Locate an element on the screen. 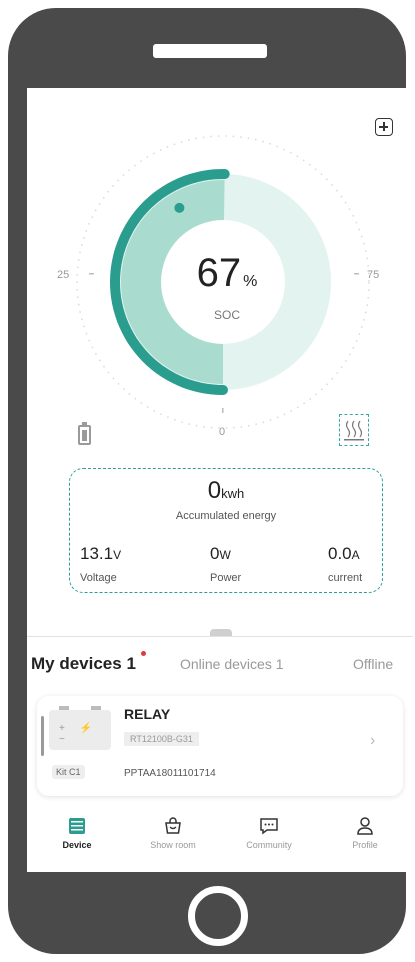  shopping-bag-icon is located at coordinates (173, 825).